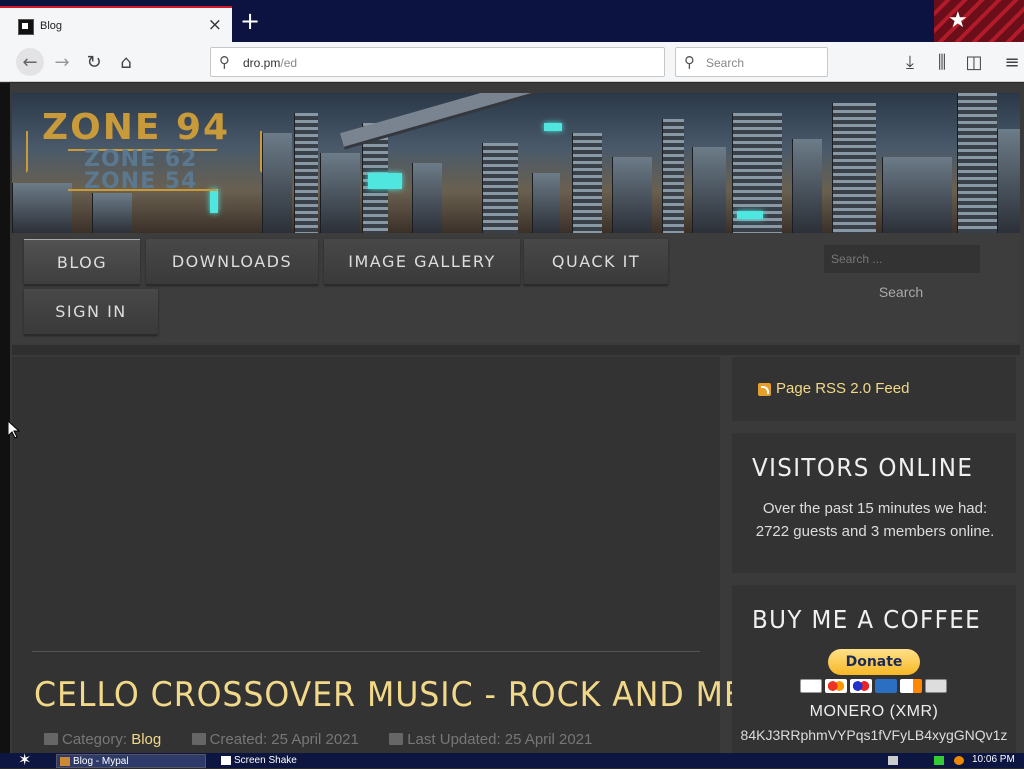 This screenshot has height=769, width=1024. What do you see at coordinates (874, 735) in the screenshot?
I see `monero-address: 84KJ3RRphmVYPqs1fVFyLB4xygGNQv1z` at bounding box center [874, 735].